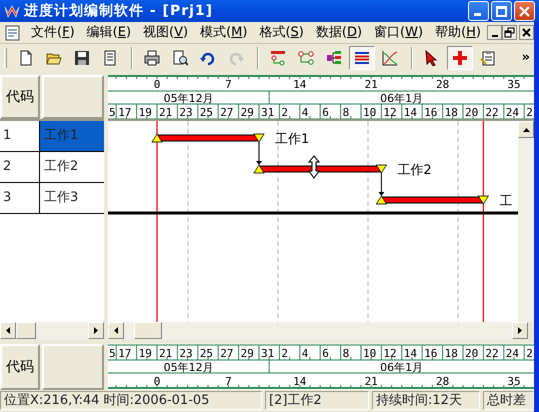  What do you see at coordinates (526, 129) in the screenshot?
I see `scroll-up-button` at bounding box center [526, 129].